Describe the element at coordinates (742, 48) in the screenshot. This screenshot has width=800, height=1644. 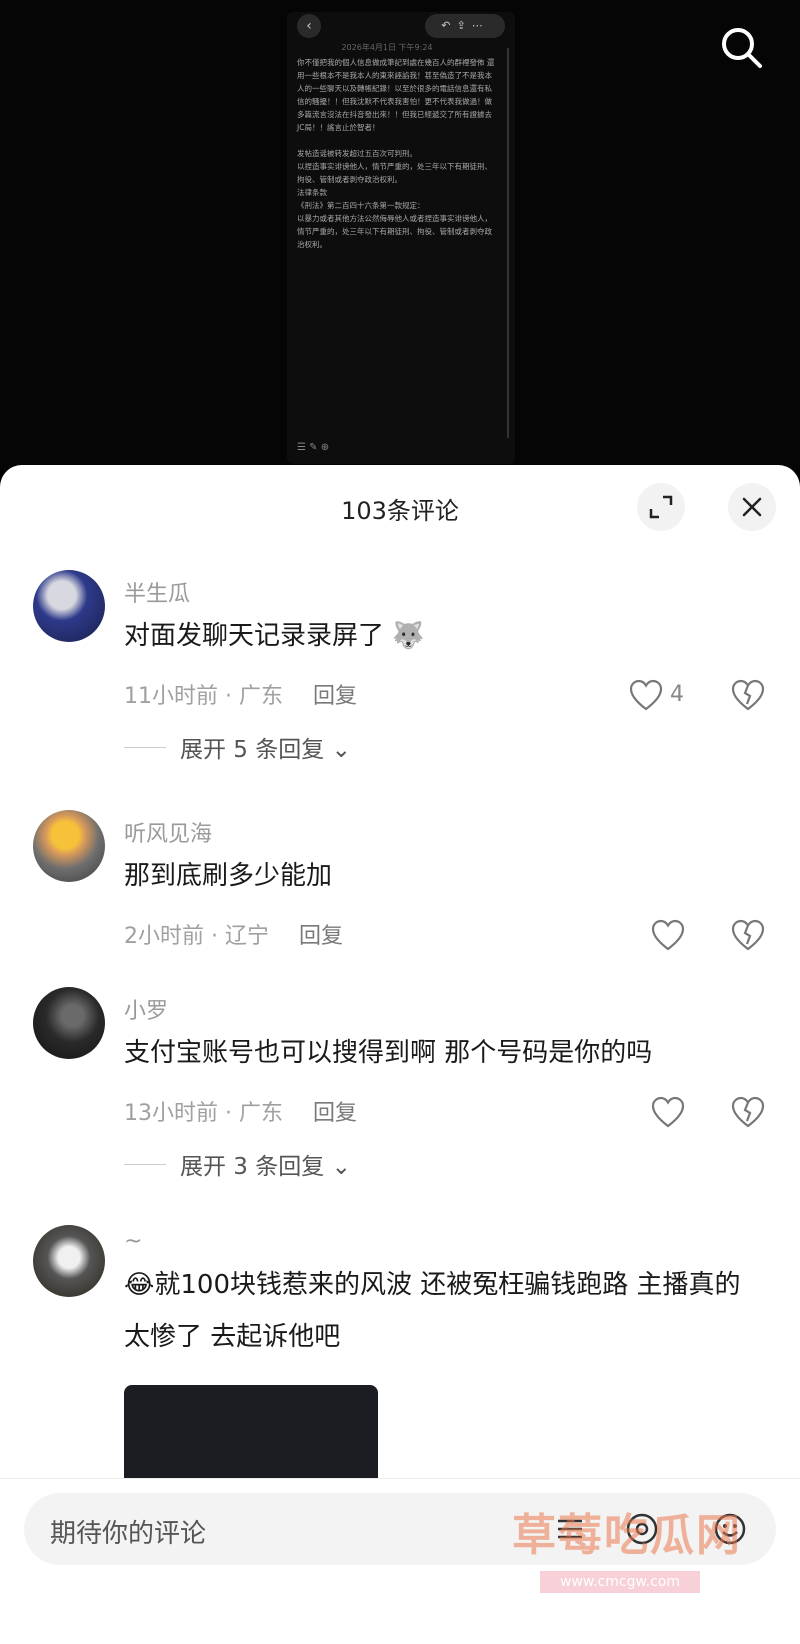
I see `search-icon` at that location.